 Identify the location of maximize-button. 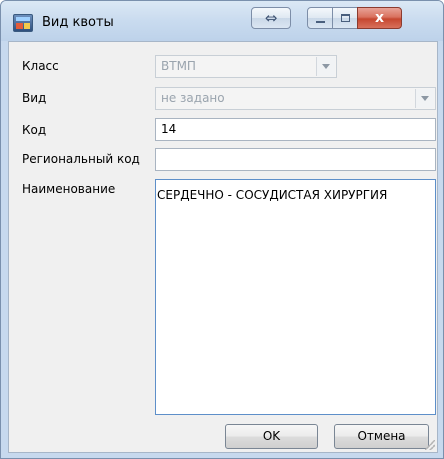
(345, 18).